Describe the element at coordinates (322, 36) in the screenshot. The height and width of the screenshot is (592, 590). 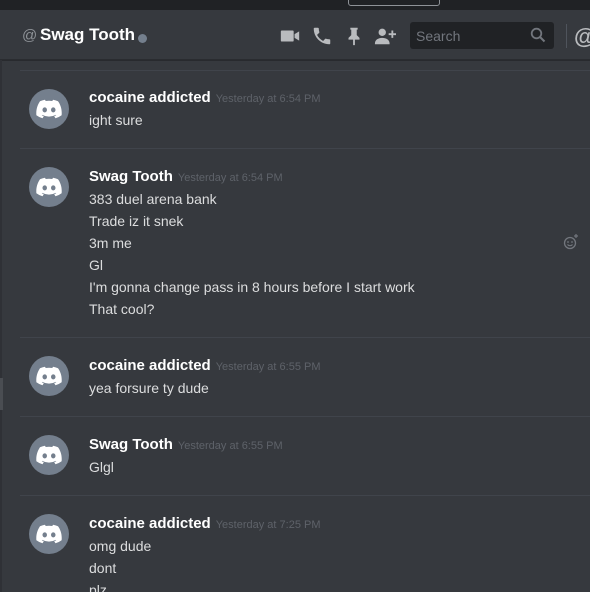
I see `voice-call-icon` at that location.